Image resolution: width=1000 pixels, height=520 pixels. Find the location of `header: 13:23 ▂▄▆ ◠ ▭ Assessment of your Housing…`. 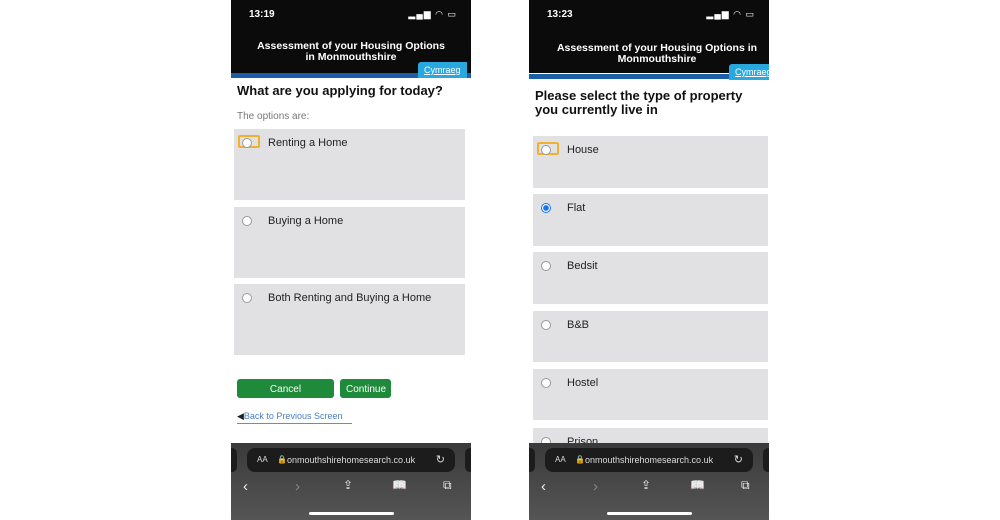

header: 13:23 ▂▄▆ ◠ ▭ Assessment of your Housing… is located at coordinates (649, 36).